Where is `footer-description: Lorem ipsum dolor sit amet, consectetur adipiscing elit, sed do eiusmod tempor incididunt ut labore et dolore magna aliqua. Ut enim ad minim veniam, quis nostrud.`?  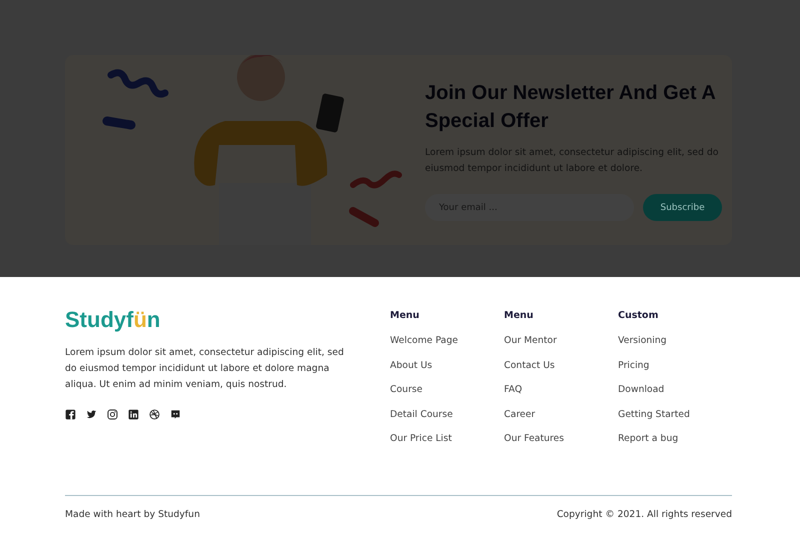
footer-description: Lorem ipsum dolor sit amet, consectetur adipiscing elit, sed do eiusmod tempor incididunt ut labore et dolore magna aliqua. Ut enim ad minim veniam, quis nostrud. is located at coordinates (205, 369).